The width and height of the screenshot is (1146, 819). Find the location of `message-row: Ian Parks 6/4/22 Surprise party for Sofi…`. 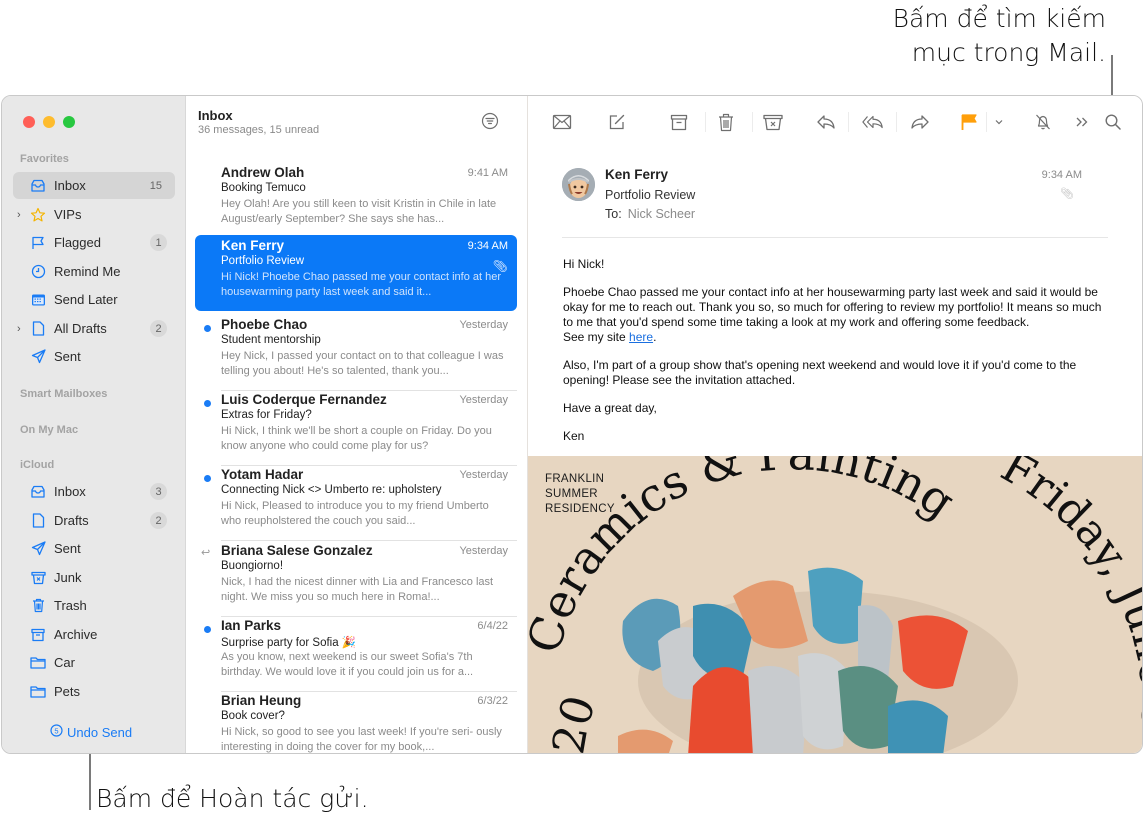

message-row: Ian Parks 6/4/22 Surprise party for Sofi… is located at coordinates (356, 653).